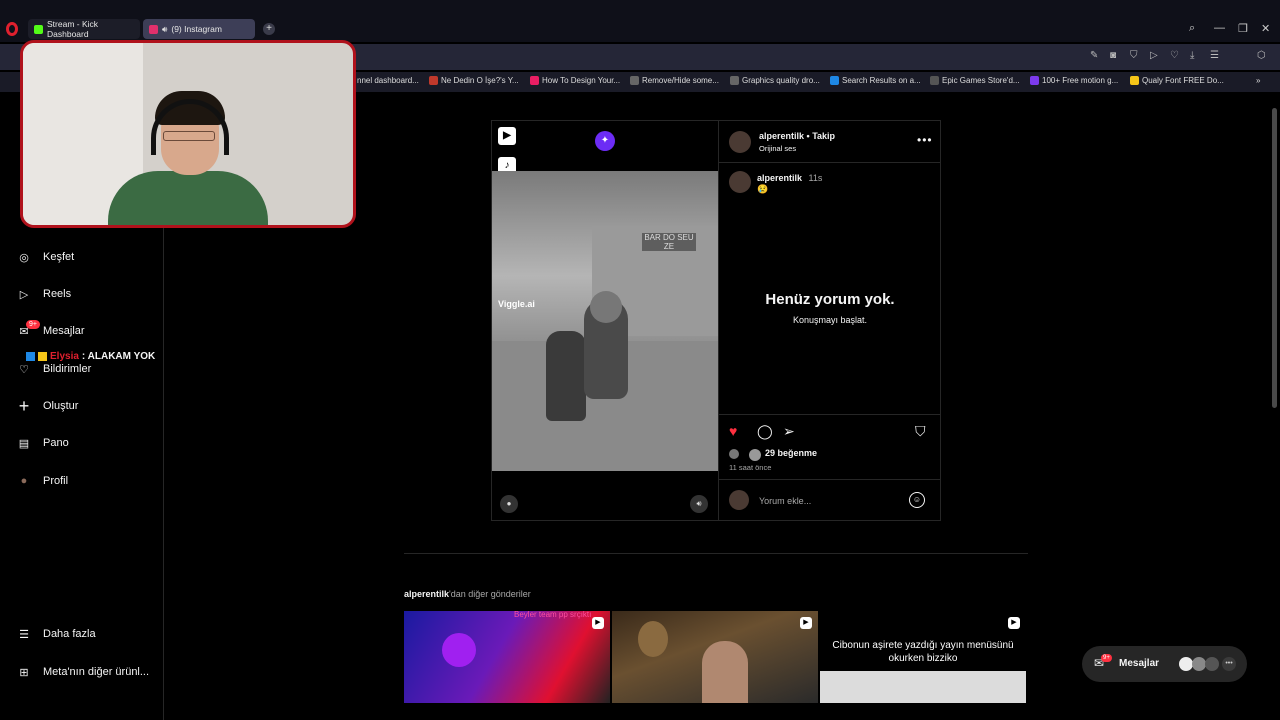 The height and width of the screenshot is (720, 1280). What do you see at coordinates (507, 657) in the screenshot?
I see `more-post-thumbnail: Beyler team pp srçıktı ▶` at bounding box center [507, 657].